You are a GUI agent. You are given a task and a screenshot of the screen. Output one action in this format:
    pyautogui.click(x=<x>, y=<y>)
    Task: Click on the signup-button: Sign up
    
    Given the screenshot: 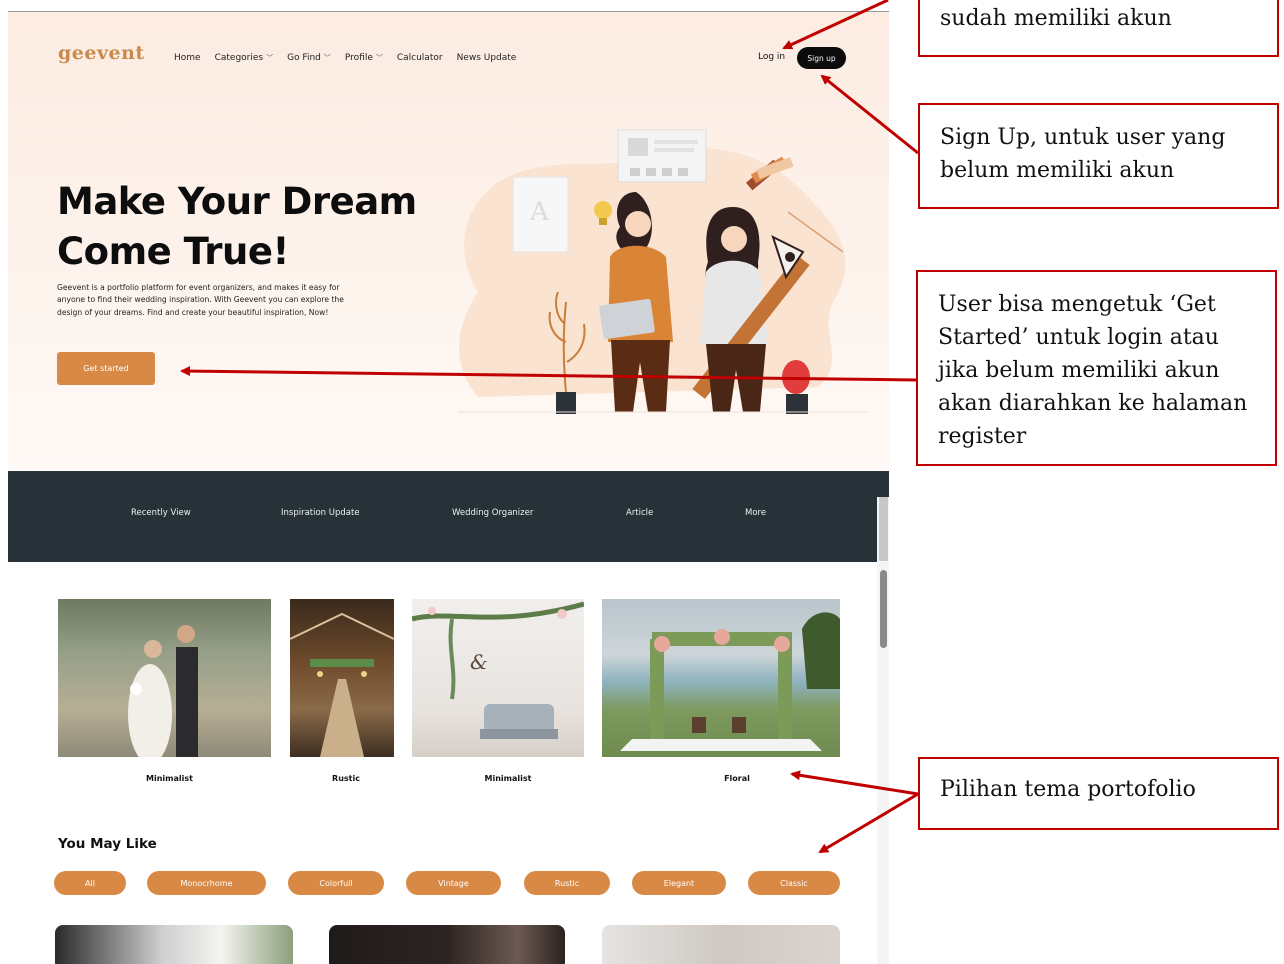 What is the action you would take?
    pyautogui.click(x=821, y=58)
    